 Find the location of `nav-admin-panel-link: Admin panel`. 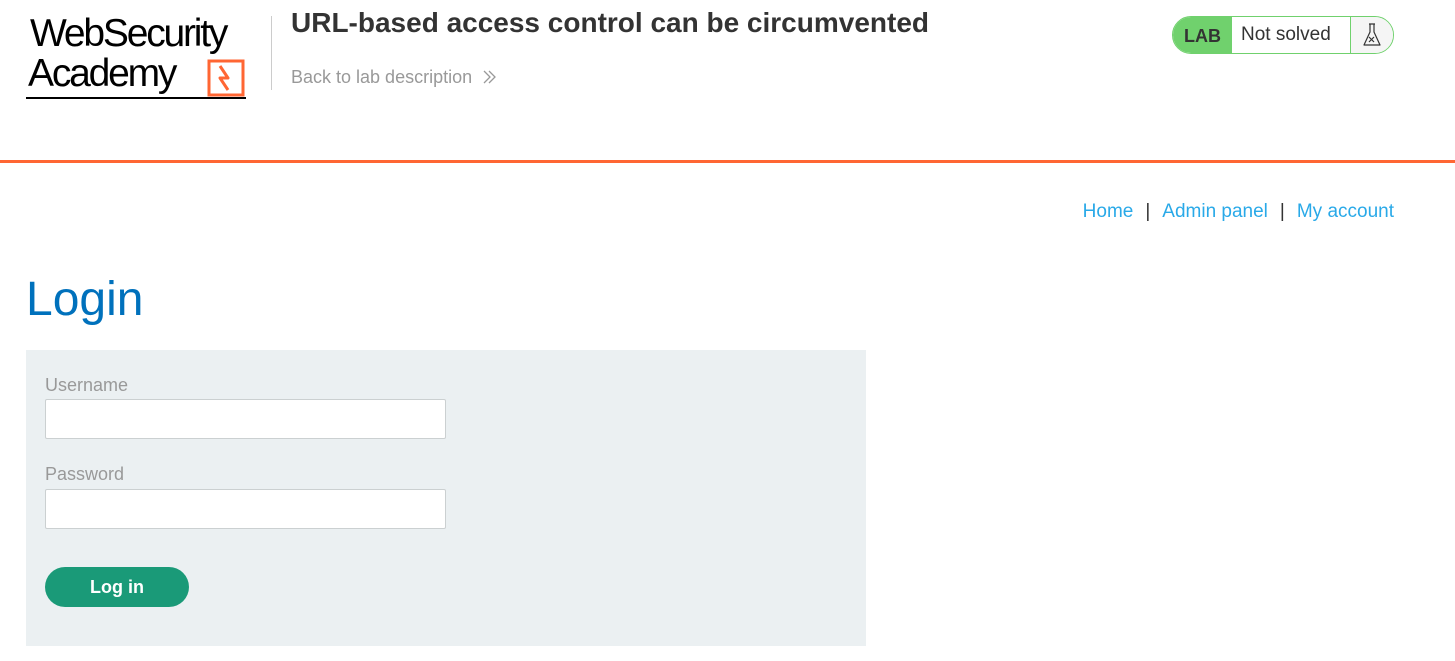

nav-admin-panel-link: Admin panel is located at coordinates (1215, 212).